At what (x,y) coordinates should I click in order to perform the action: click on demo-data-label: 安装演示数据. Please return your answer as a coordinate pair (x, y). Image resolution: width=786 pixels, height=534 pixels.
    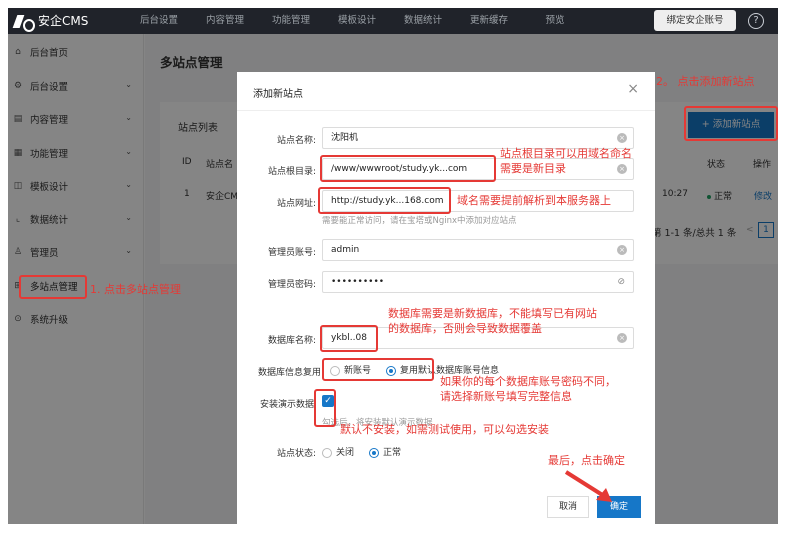
    Looking at the image, I should click on (286, 405).